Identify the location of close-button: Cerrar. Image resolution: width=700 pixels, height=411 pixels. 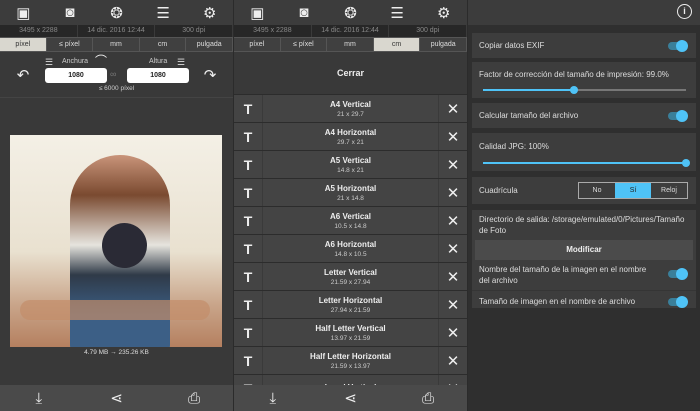
(350, 73).